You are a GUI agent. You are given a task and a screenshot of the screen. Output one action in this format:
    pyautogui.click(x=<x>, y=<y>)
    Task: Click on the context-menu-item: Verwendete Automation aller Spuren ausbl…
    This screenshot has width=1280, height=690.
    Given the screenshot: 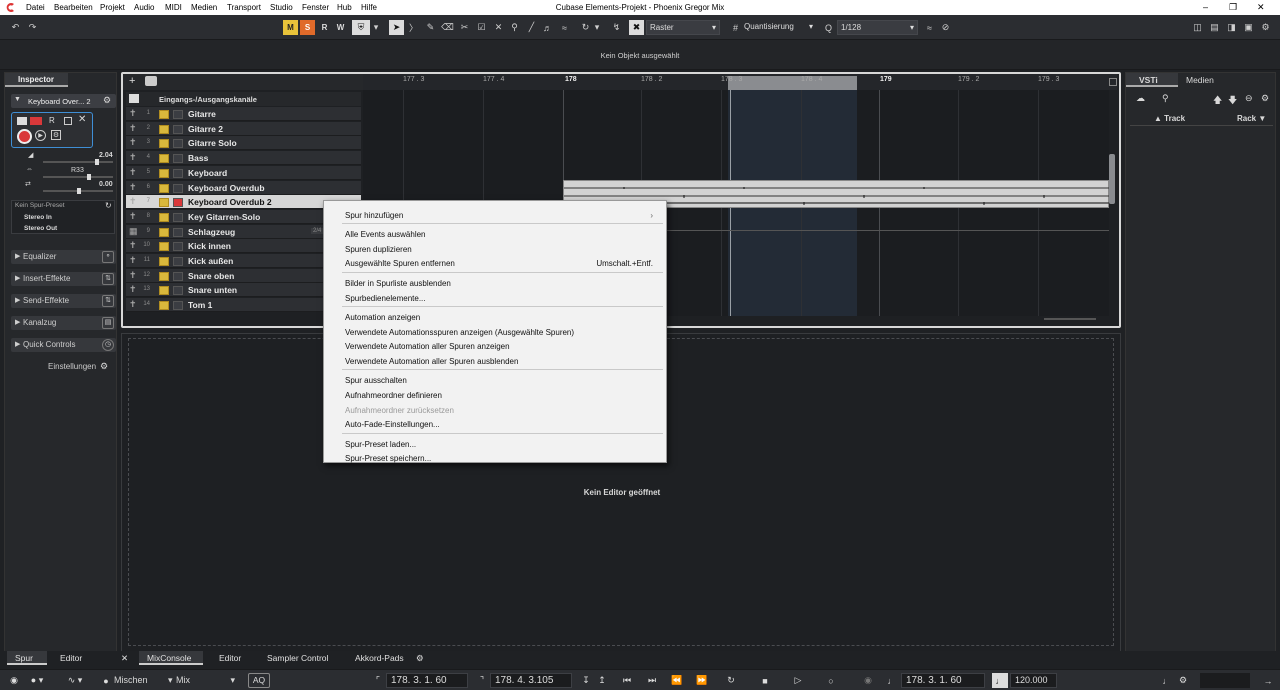 What is the action you would take?
    pyautogui.click(x=431, y=362)
    